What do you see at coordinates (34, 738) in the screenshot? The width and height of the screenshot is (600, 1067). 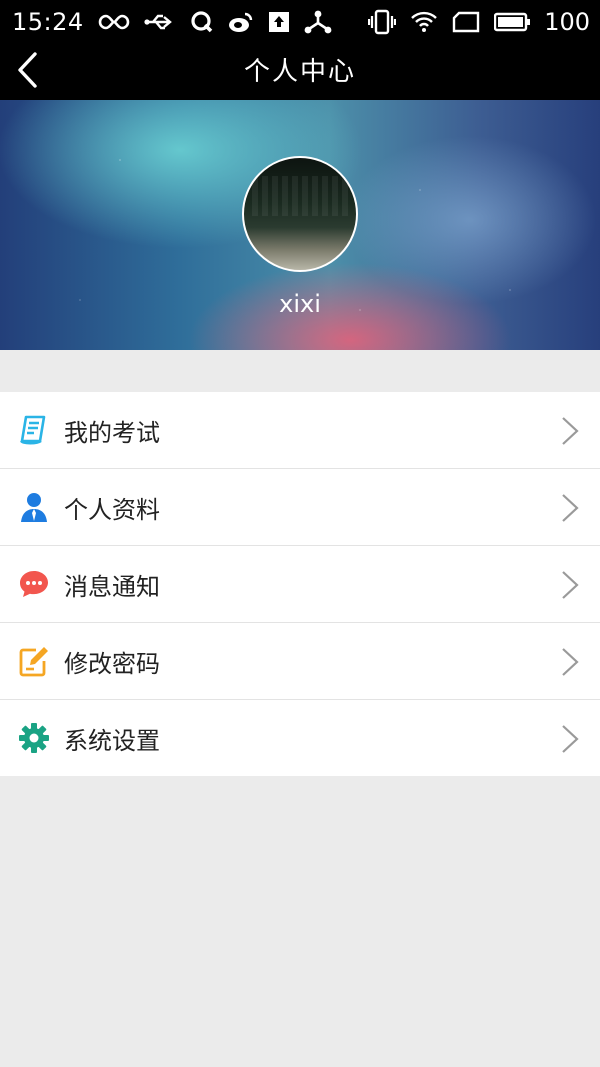 I see `settings-gear-icon` at bounding box center [34, 738].